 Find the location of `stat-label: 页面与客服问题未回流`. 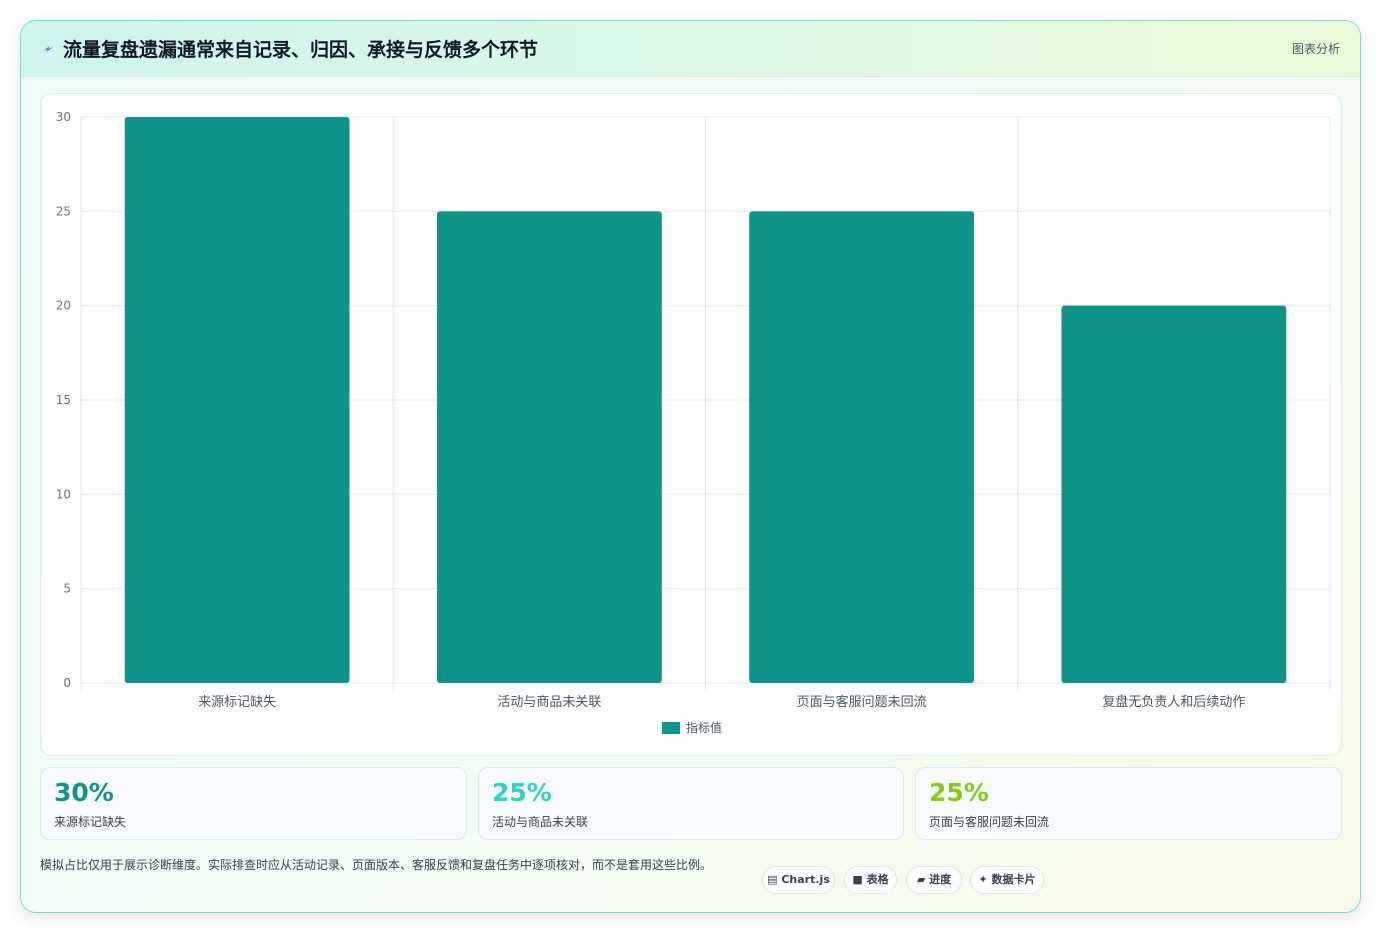

stat-label: 页面与客服问题未回流 is located at coordinates (989, 822).